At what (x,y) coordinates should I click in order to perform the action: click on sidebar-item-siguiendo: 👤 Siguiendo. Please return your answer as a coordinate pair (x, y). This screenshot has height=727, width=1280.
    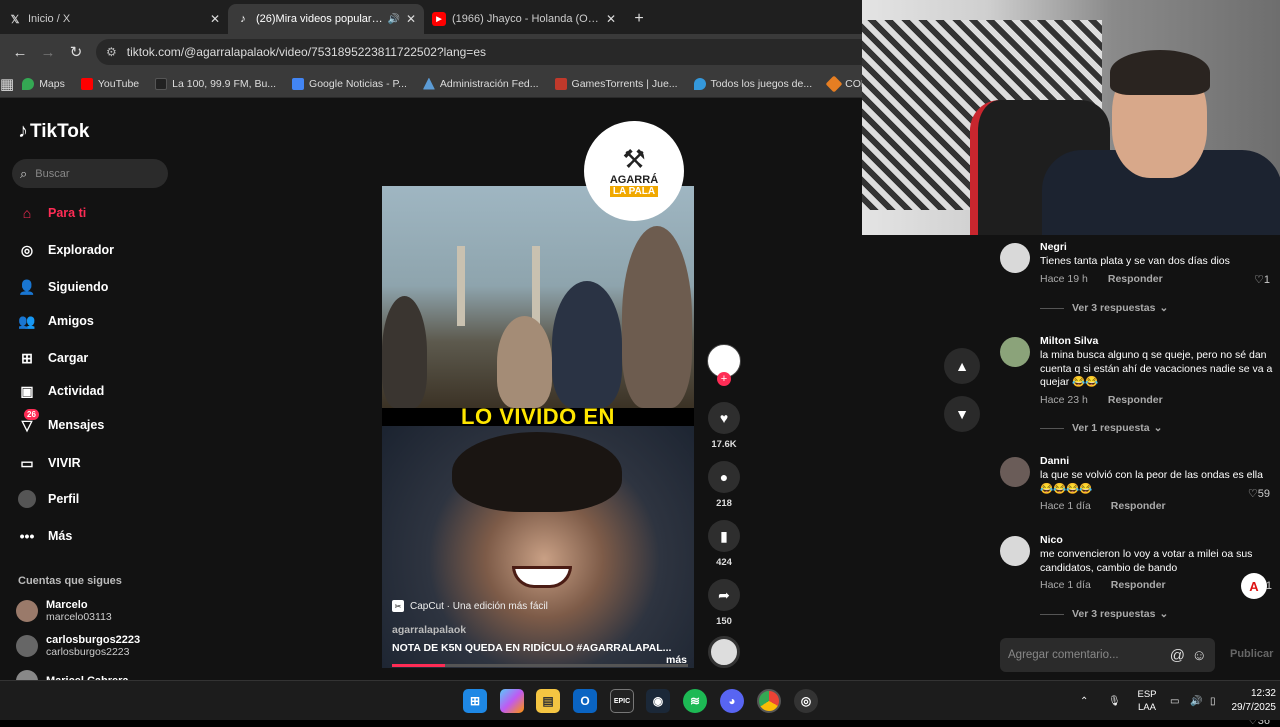
    Looking at the image, I should click on (63, 287).